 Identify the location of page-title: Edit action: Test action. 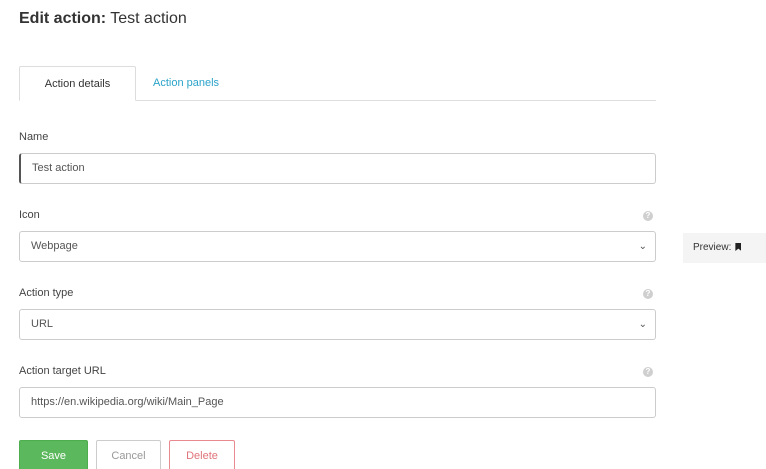
(103, 19).